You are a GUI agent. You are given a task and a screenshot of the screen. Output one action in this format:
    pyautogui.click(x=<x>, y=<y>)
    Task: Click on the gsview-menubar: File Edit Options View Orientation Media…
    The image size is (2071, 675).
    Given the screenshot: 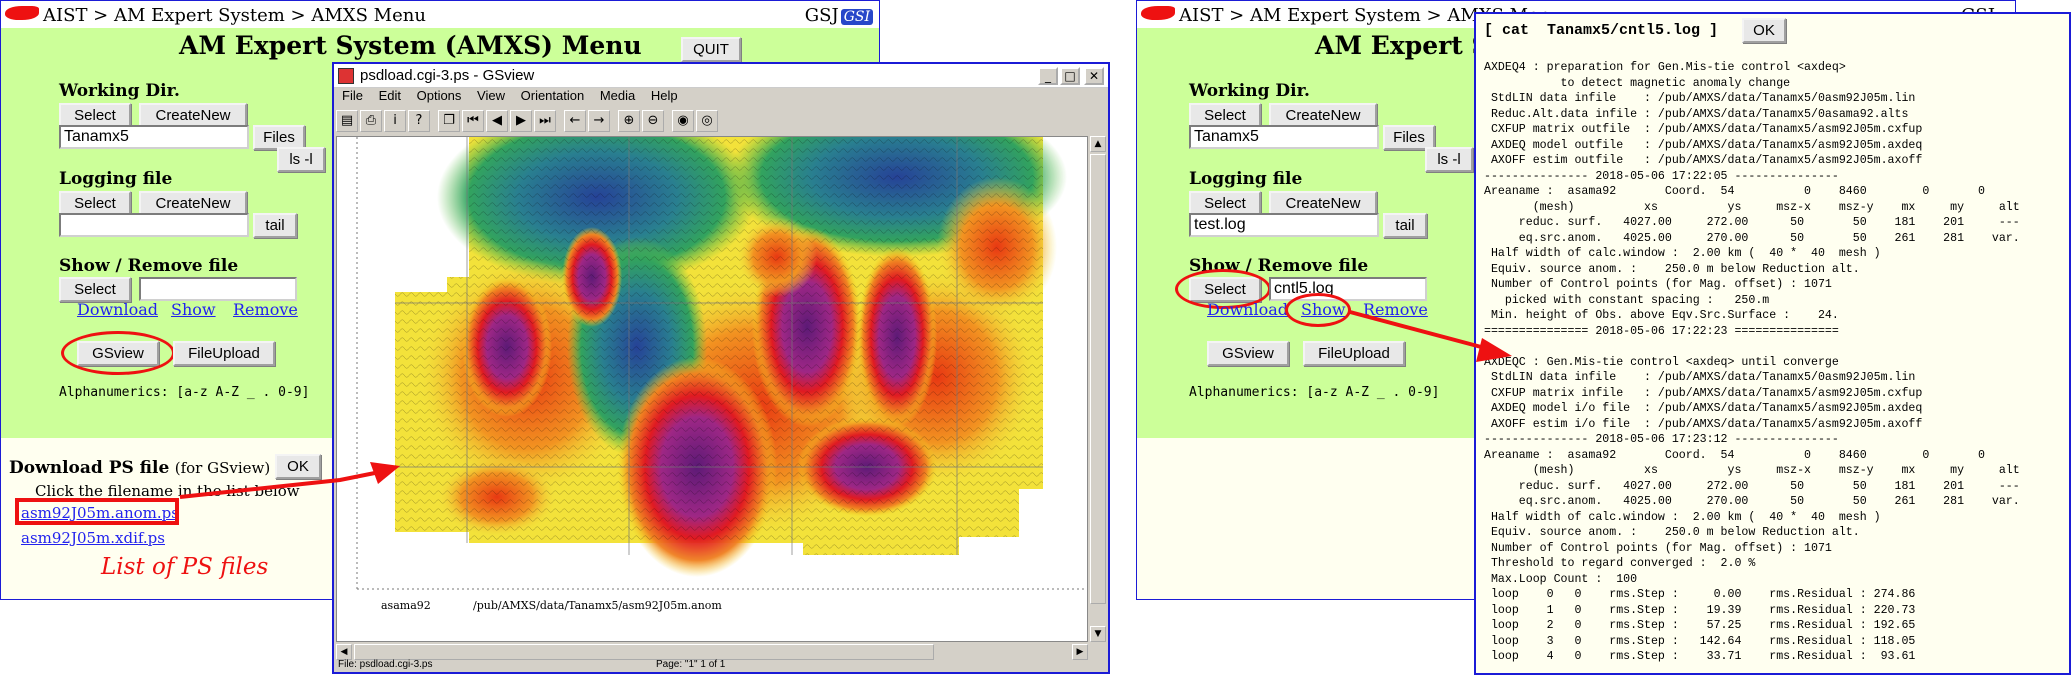 What is the action you would take?
    pyautogui.click(x=721, y=98)
    